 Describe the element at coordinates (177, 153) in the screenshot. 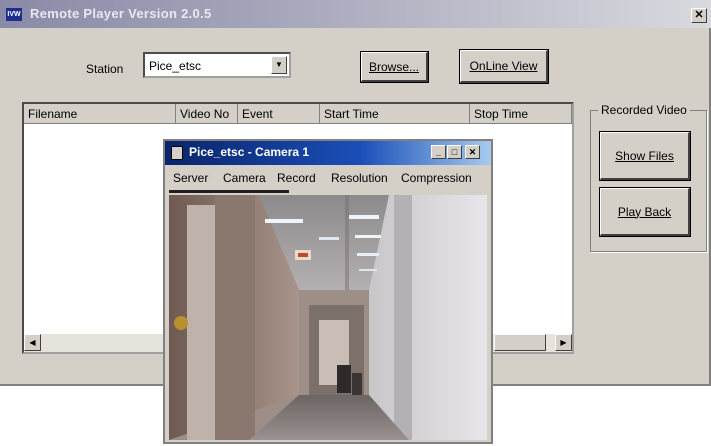

I see `camera-window-icon` at that location.